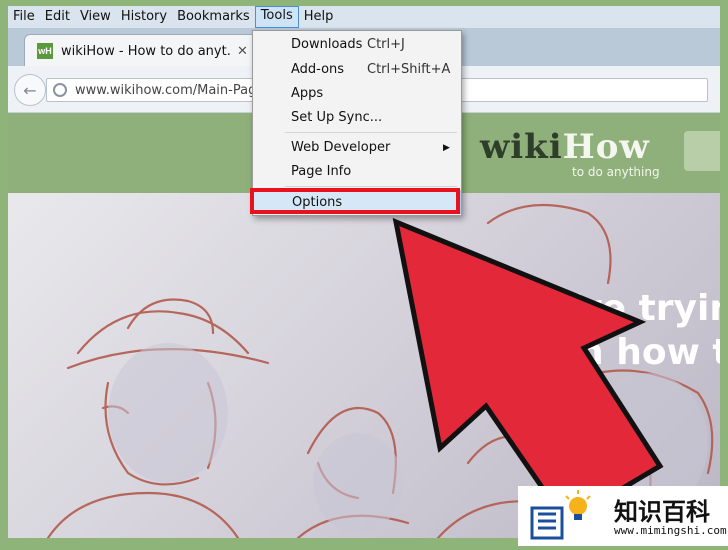  Describe the element at coordinates (662, 512) in the screenshot. I see `watermark-chinese-text: 知识百科` at that location.